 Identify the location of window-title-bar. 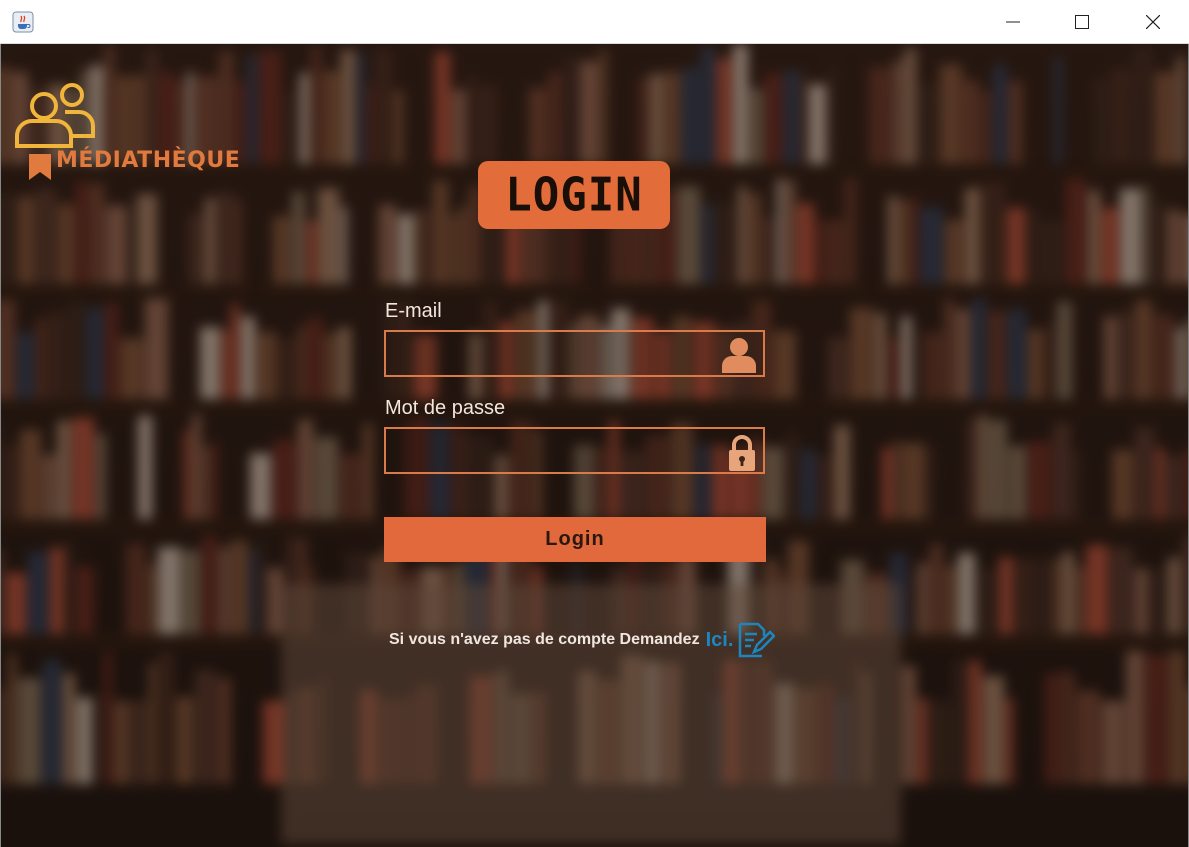
(594, 22).